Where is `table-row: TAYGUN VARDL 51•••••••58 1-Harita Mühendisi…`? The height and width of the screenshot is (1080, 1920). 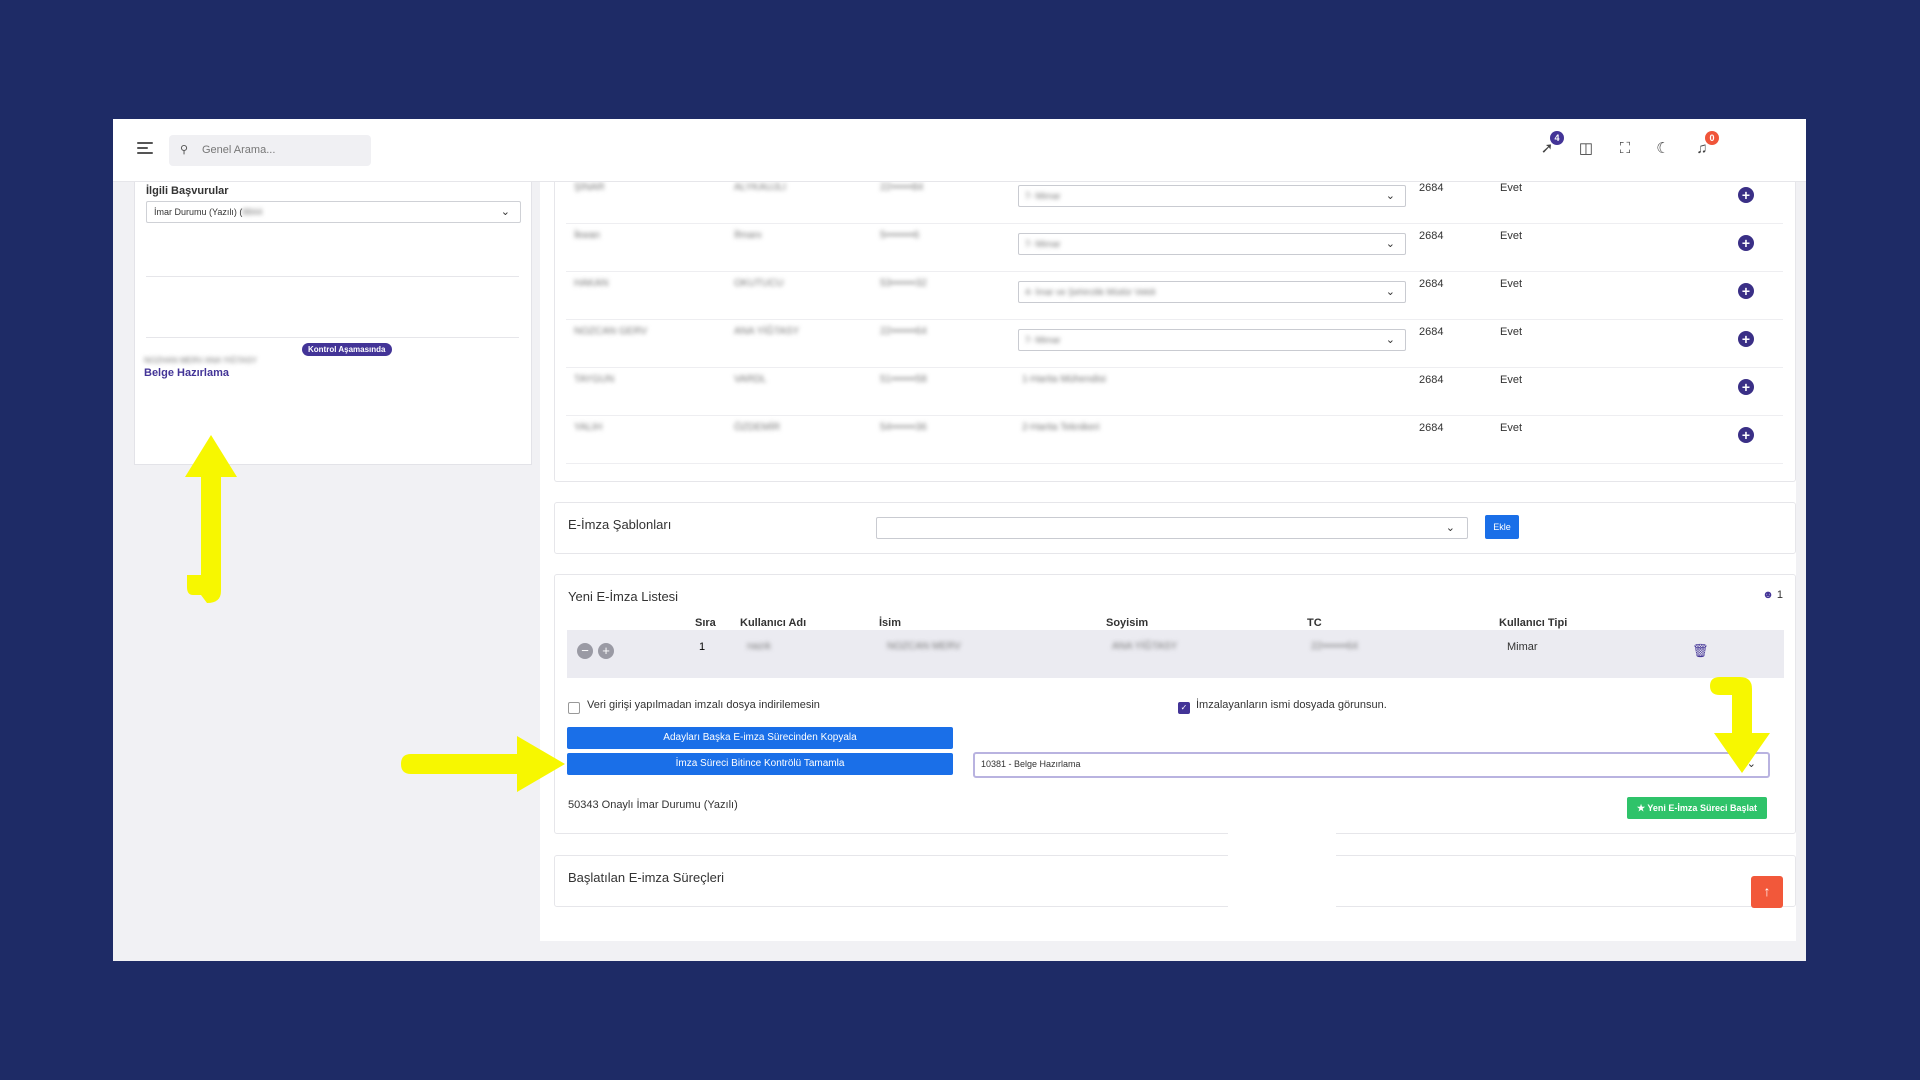
table-row: TAYGUN VARDL 51•••••••58 1-Harita Mühendisi… is located at coordinates (1174, 391).